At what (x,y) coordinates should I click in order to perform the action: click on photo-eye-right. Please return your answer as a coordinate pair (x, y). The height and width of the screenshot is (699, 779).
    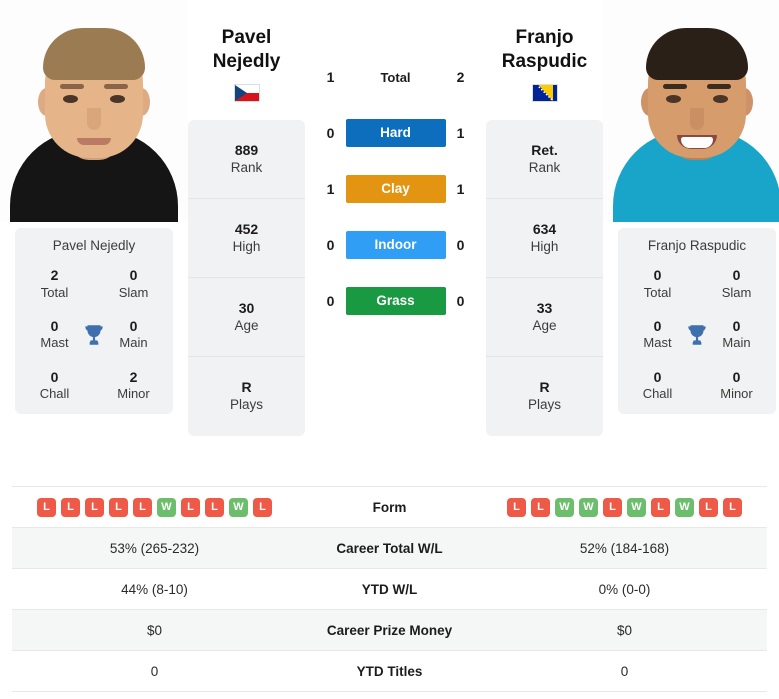
    Looking at the image, I should click on (720, 99).